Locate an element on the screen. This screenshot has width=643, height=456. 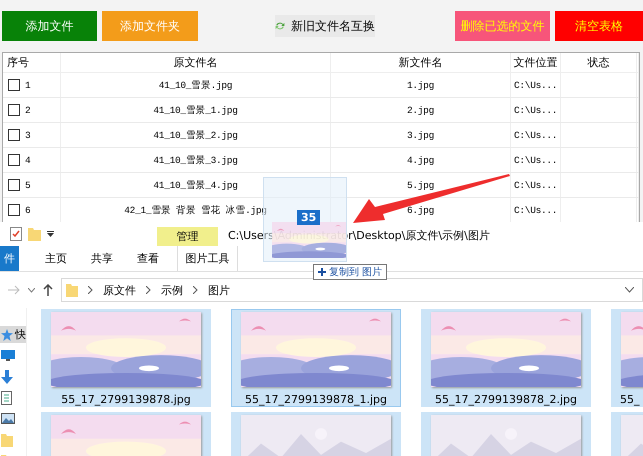
ribbon-tab: 图片工具 is located at coordinates (207, 258).